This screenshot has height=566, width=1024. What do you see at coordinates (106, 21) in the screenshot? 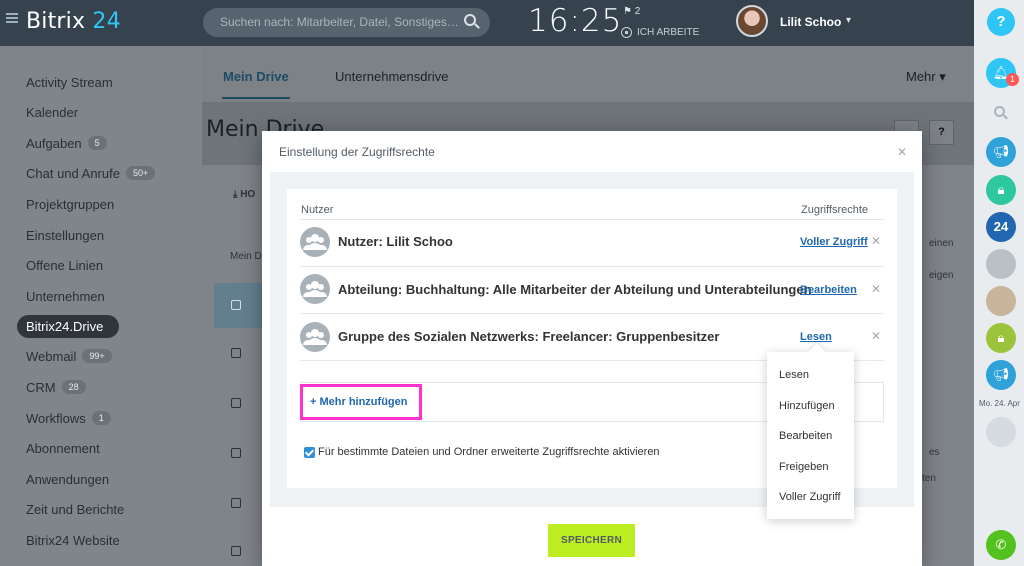
I see `logo-number: 24` at bounding box center [106, 21].